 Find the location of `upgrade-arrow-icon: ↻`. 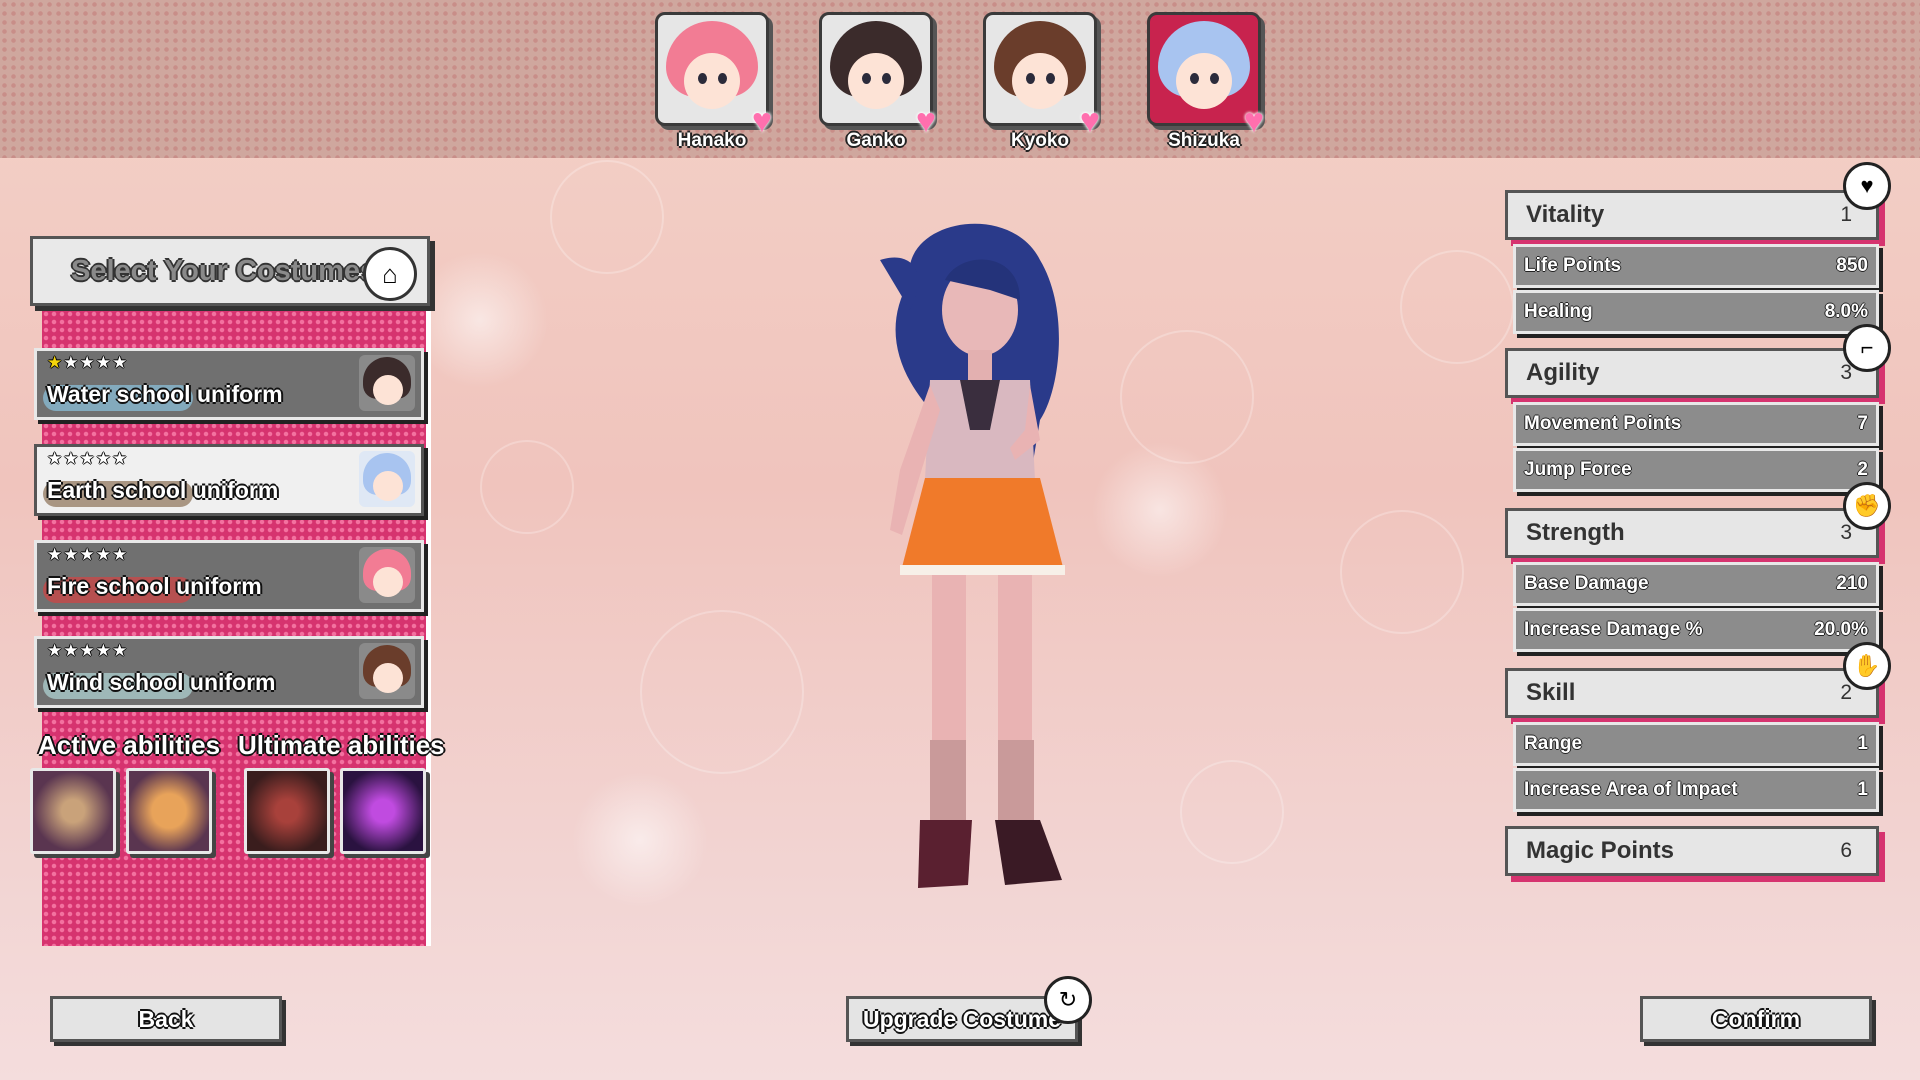

upgrade-arrow-icon: ↻ is located at coordinates (1068, 1000).